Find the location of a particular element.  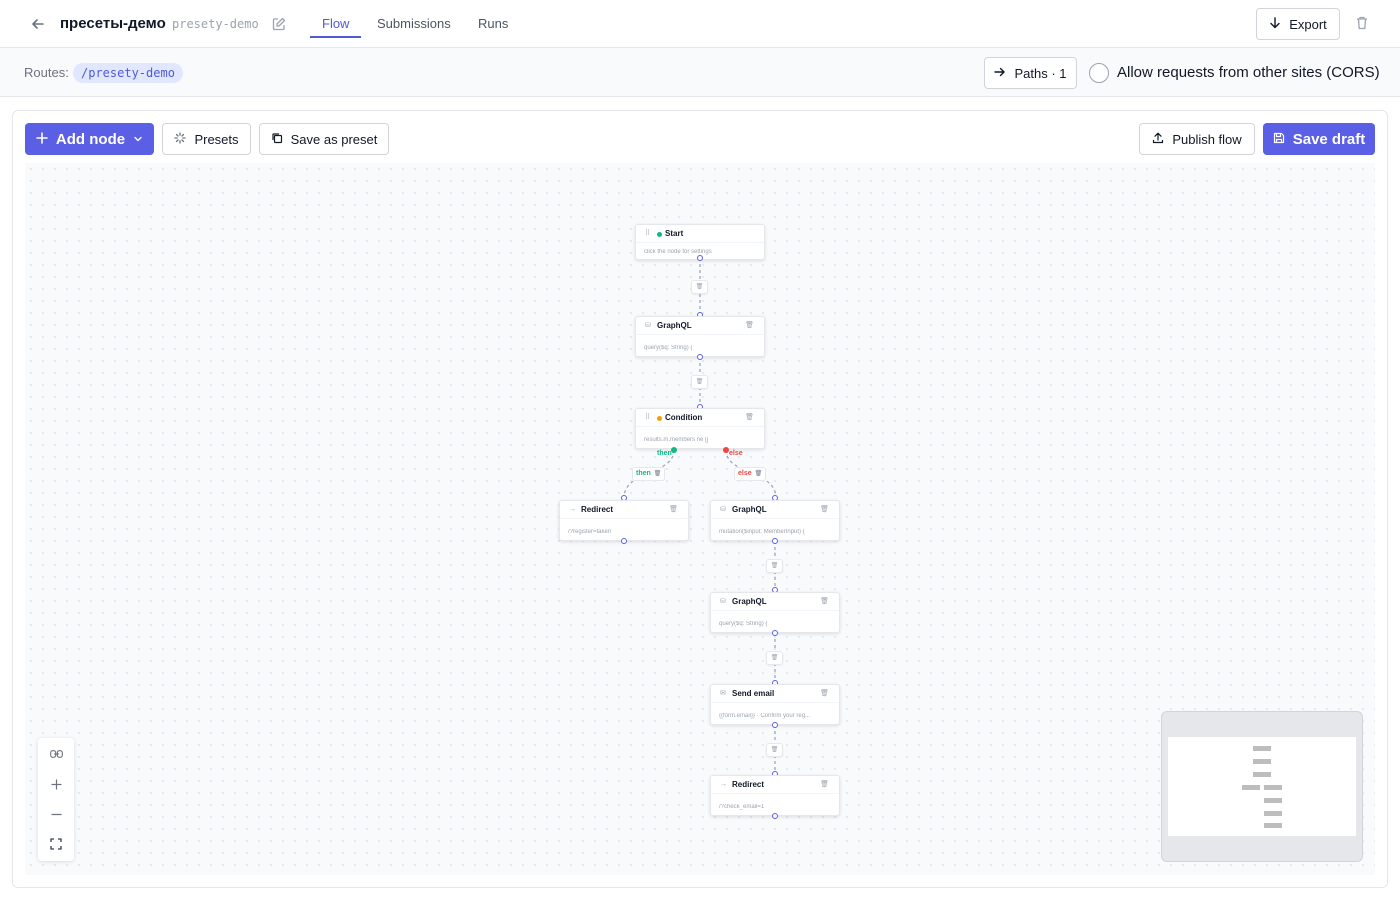

zoom-in-icon is located at coordinates (56, 784).